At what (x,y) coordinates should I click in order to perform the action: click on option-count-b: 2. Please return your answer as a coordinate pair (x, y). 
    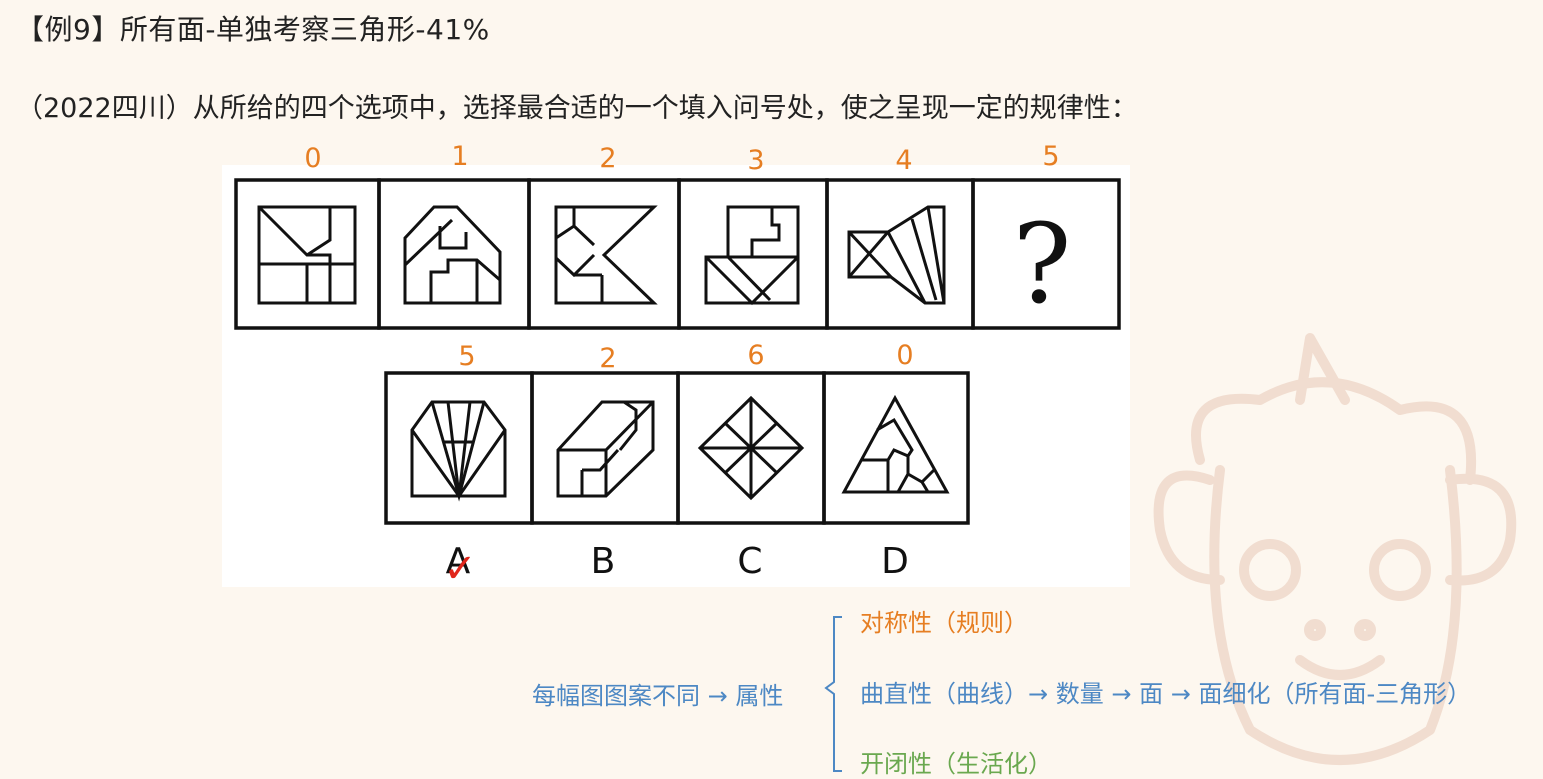
    Looking at the image, I should click on (607, 358).